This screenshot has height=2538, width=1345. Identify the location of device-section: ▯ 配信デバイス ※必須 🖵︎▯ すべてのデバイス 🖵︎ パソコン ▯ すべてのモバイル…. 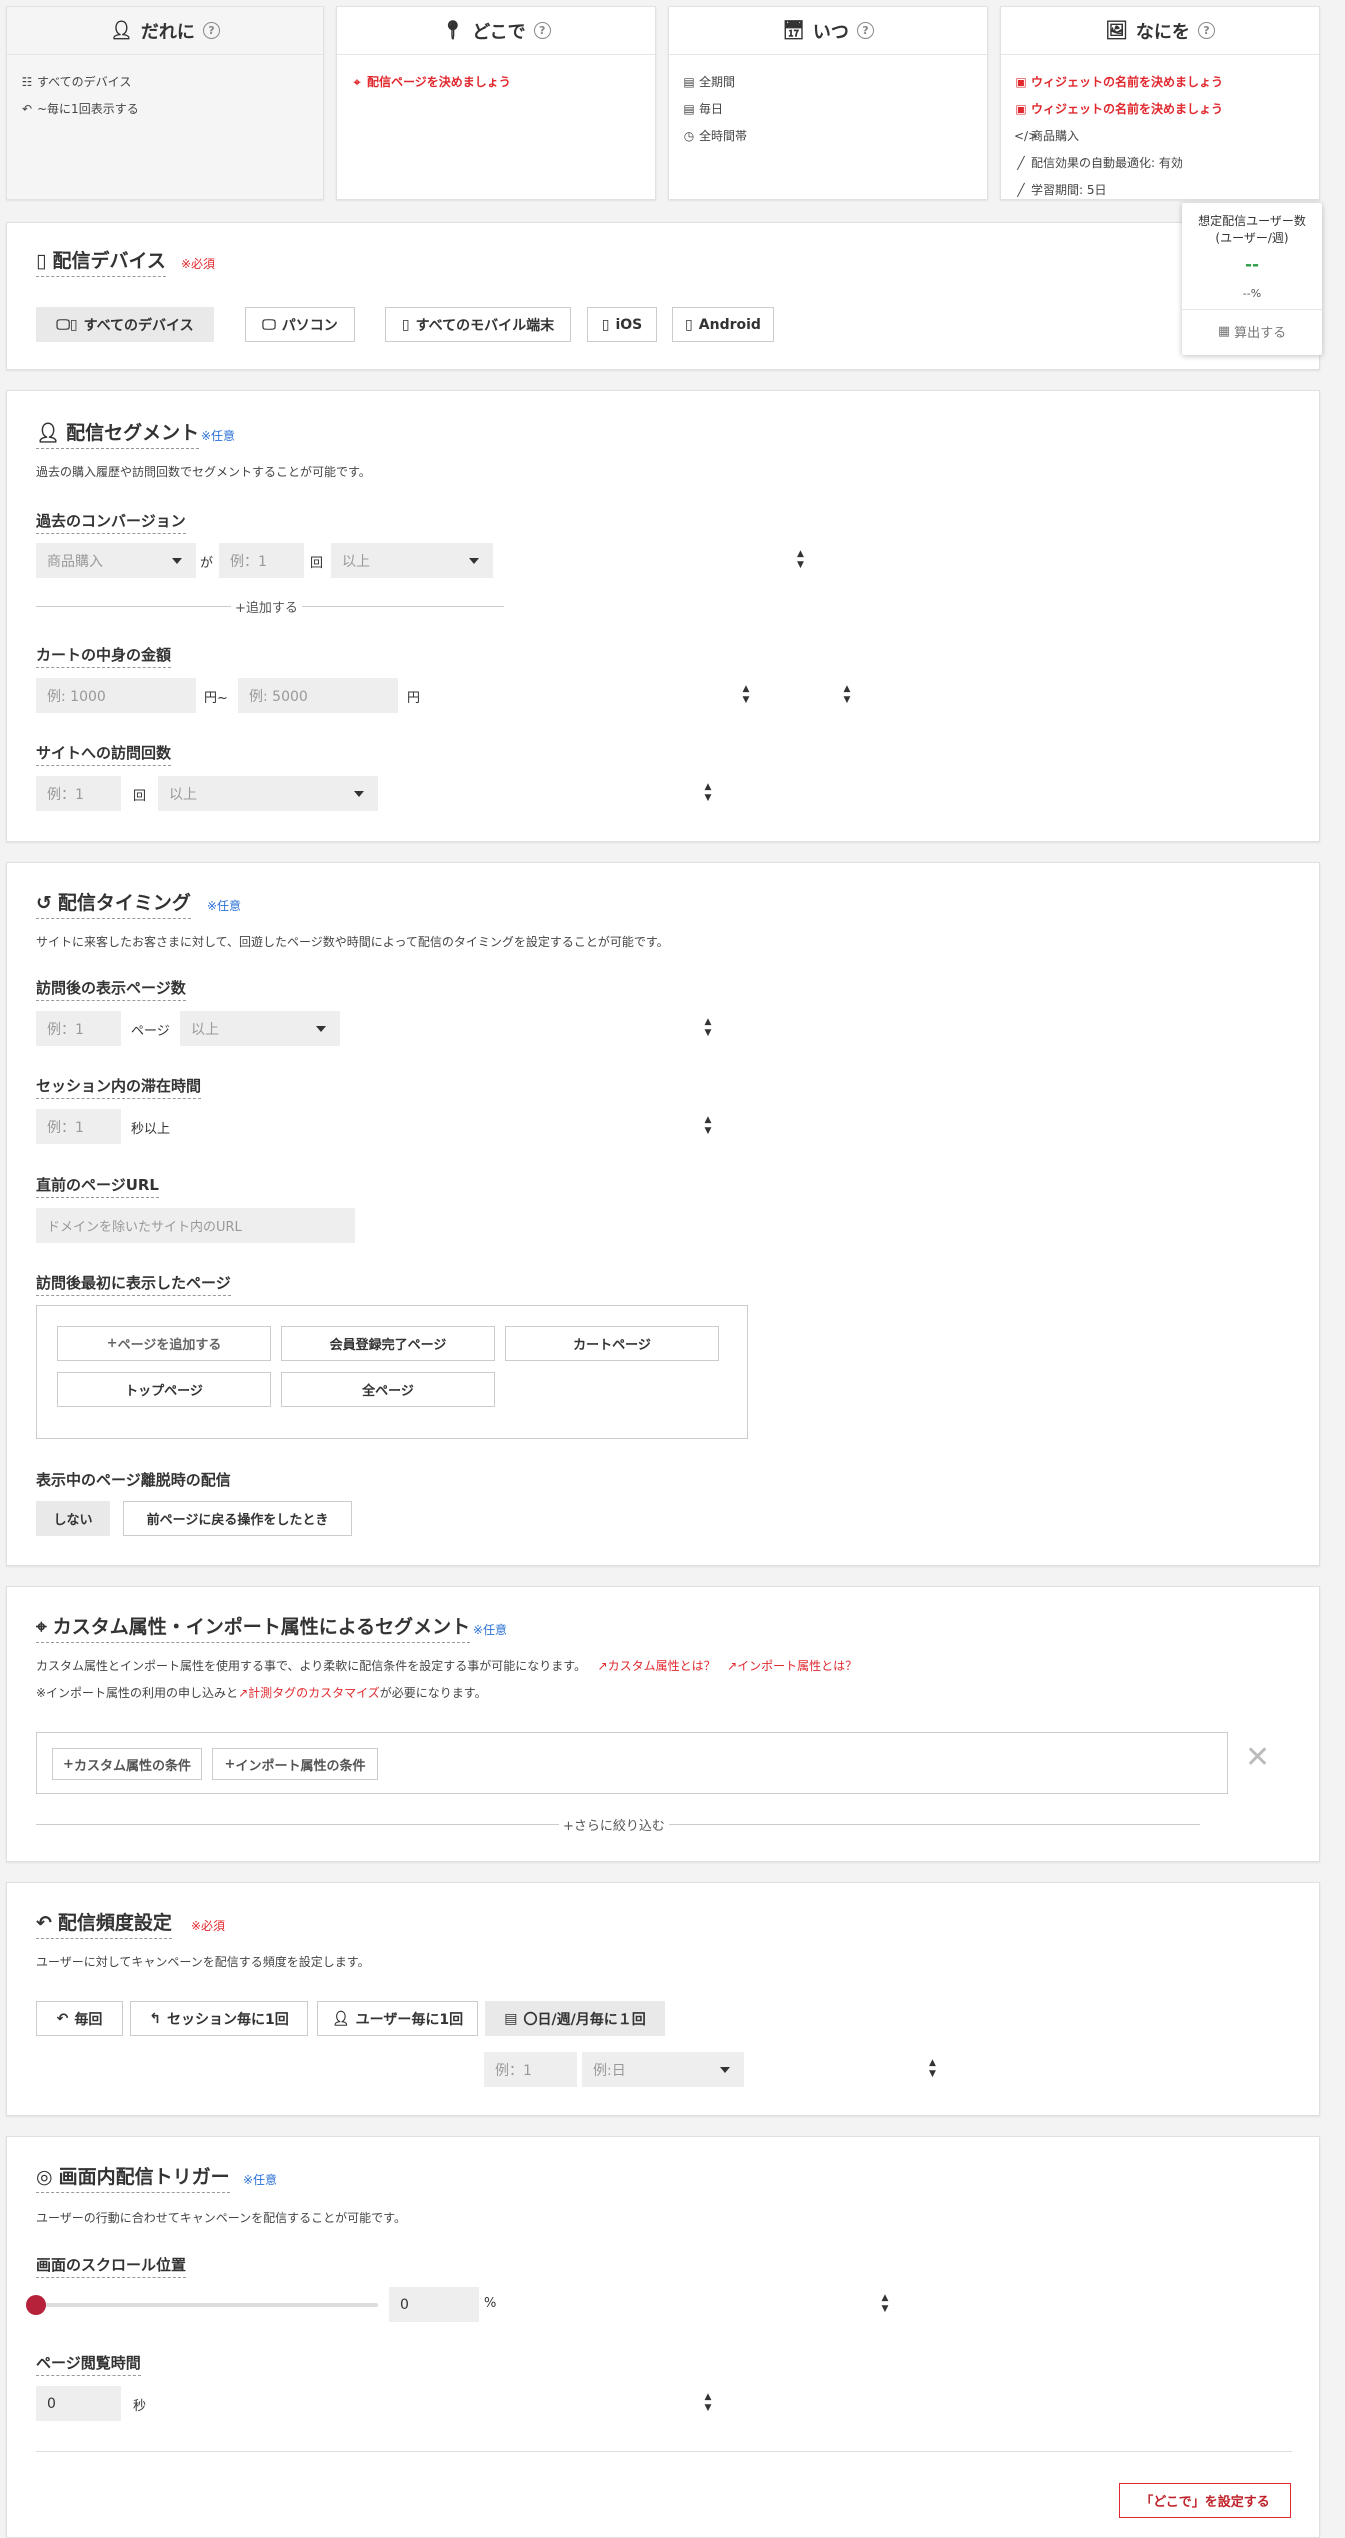
(663, 296).